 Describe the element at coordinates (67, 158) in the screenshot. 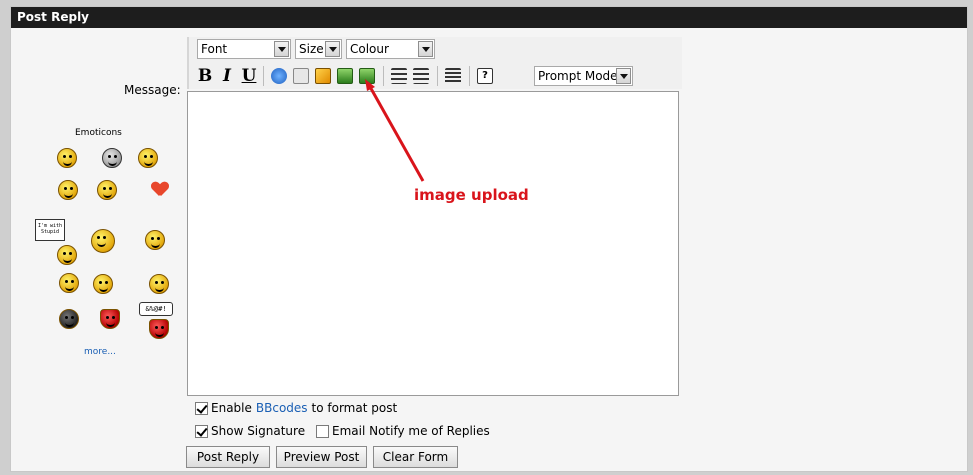

I see `wave-emoticon-icon` at that location.